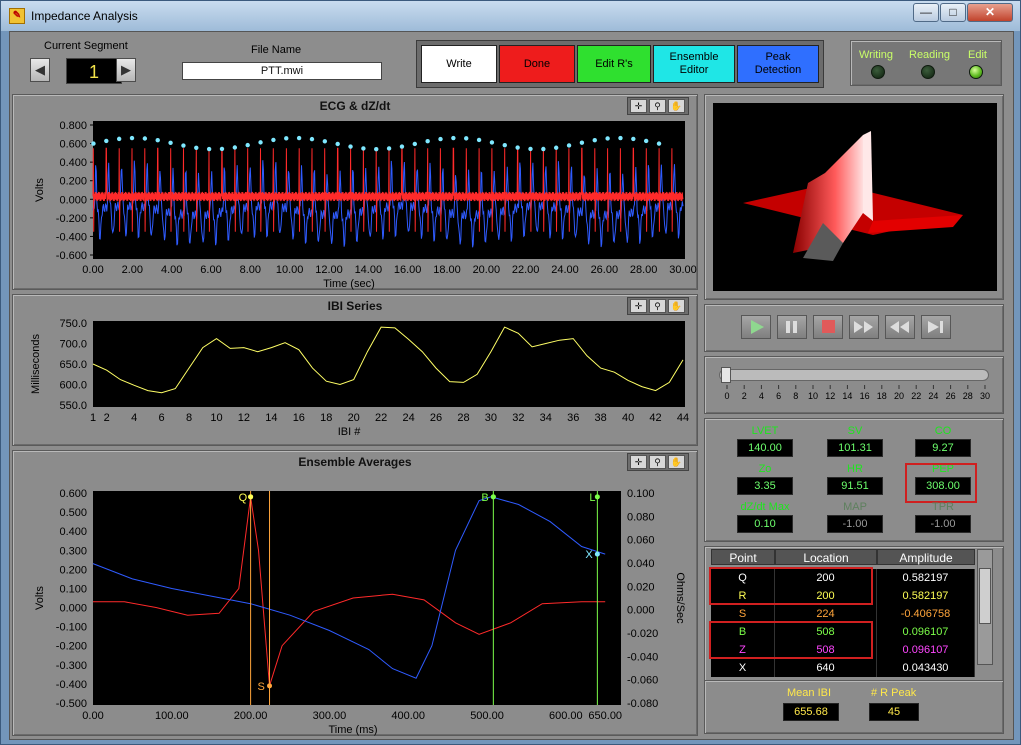 Image resolution: width=1021 pixels, height=745 pixels. I want to click on edit-led-label: Edit, so click(977, 55).